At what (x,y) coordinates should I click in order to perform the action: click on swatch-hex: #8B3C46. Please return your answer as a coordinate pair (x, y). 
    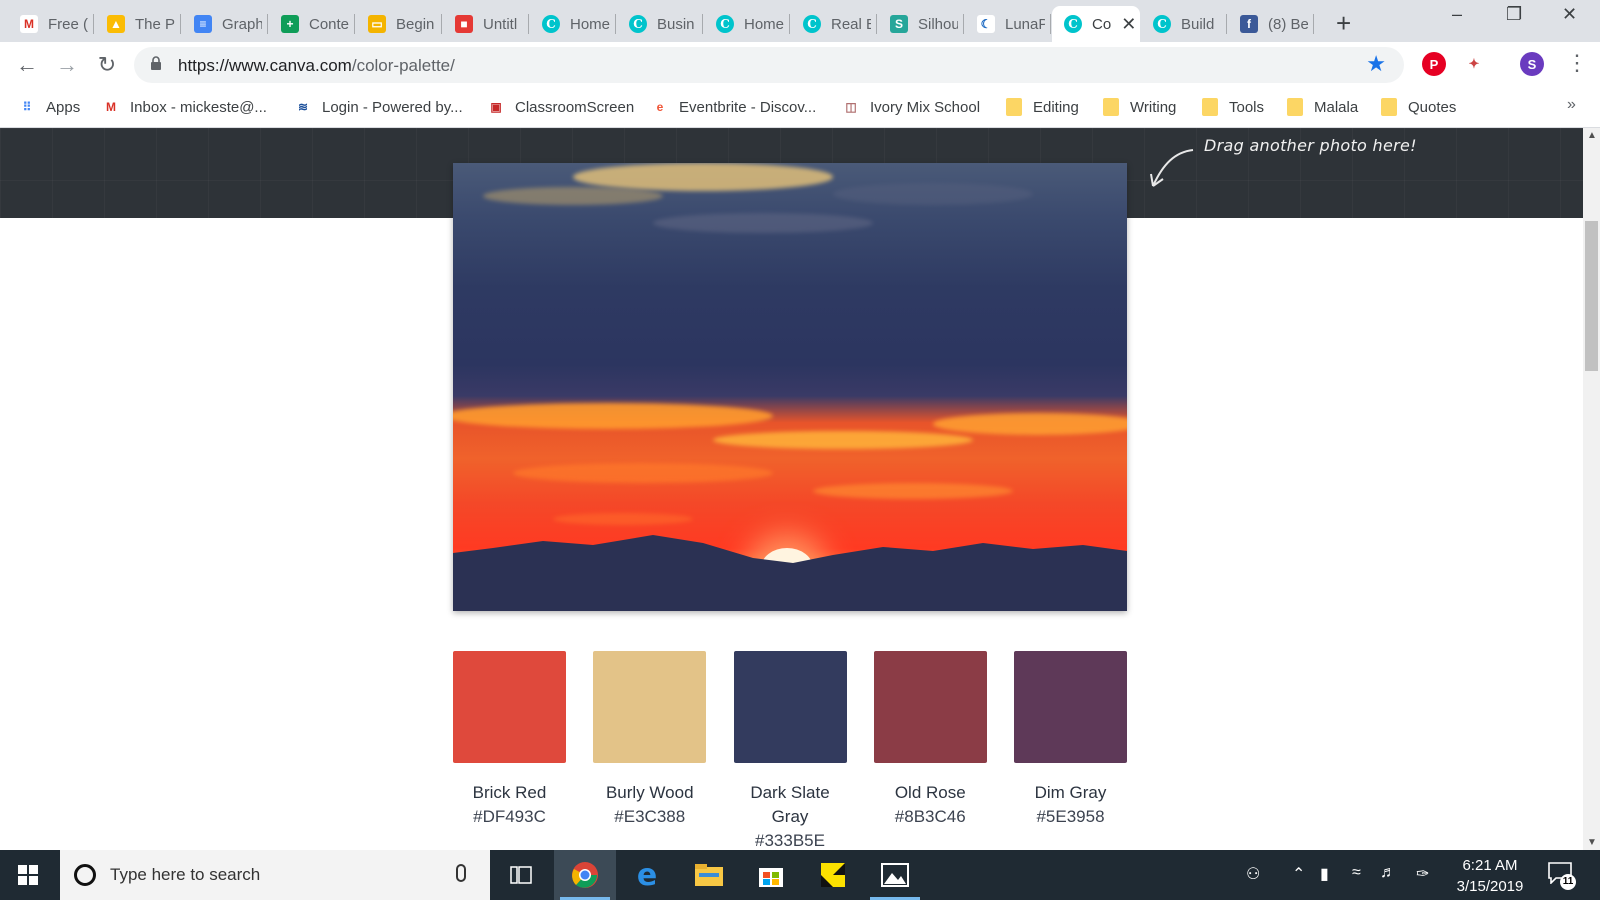
    Looking at the image, I should click on (930, 817).